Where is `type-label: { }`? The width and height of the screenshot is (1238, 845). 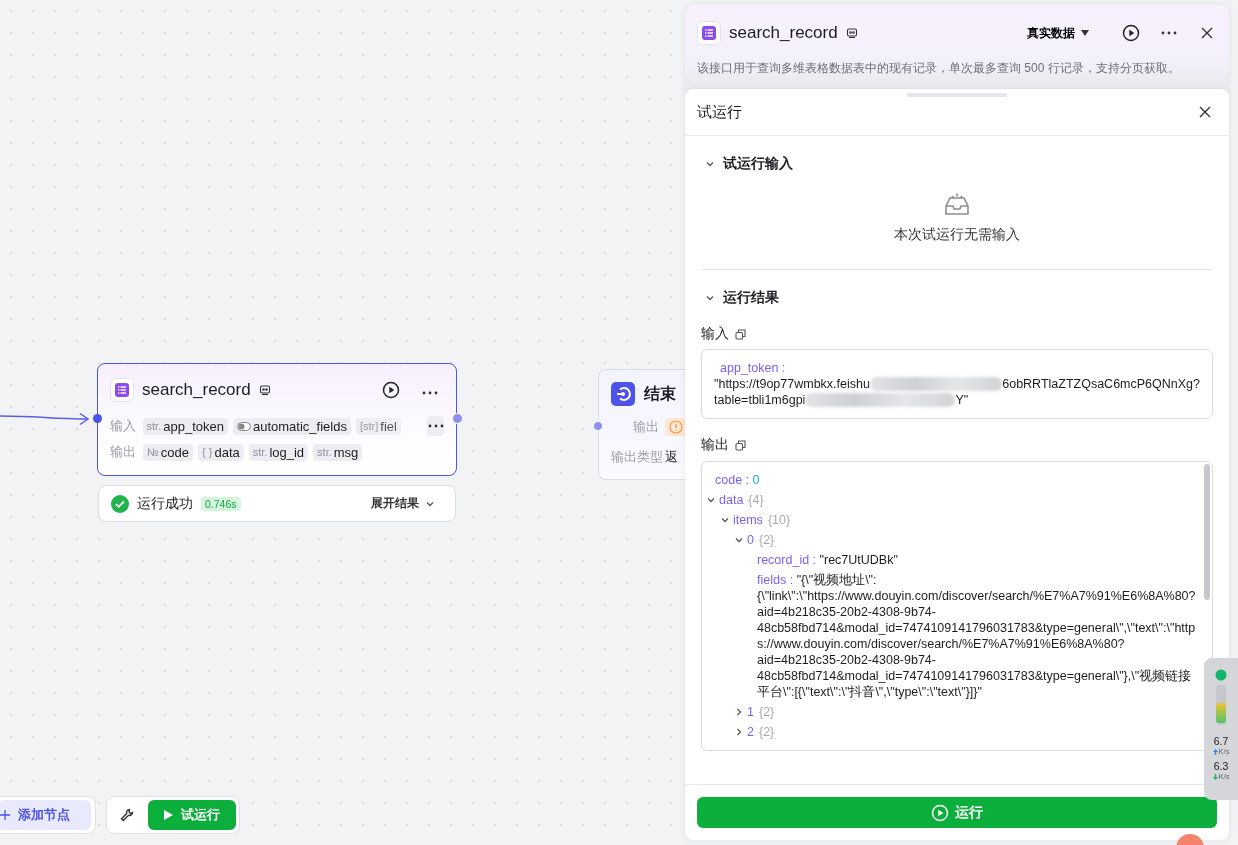
type-label: { } is located at coordinates (207, 452).